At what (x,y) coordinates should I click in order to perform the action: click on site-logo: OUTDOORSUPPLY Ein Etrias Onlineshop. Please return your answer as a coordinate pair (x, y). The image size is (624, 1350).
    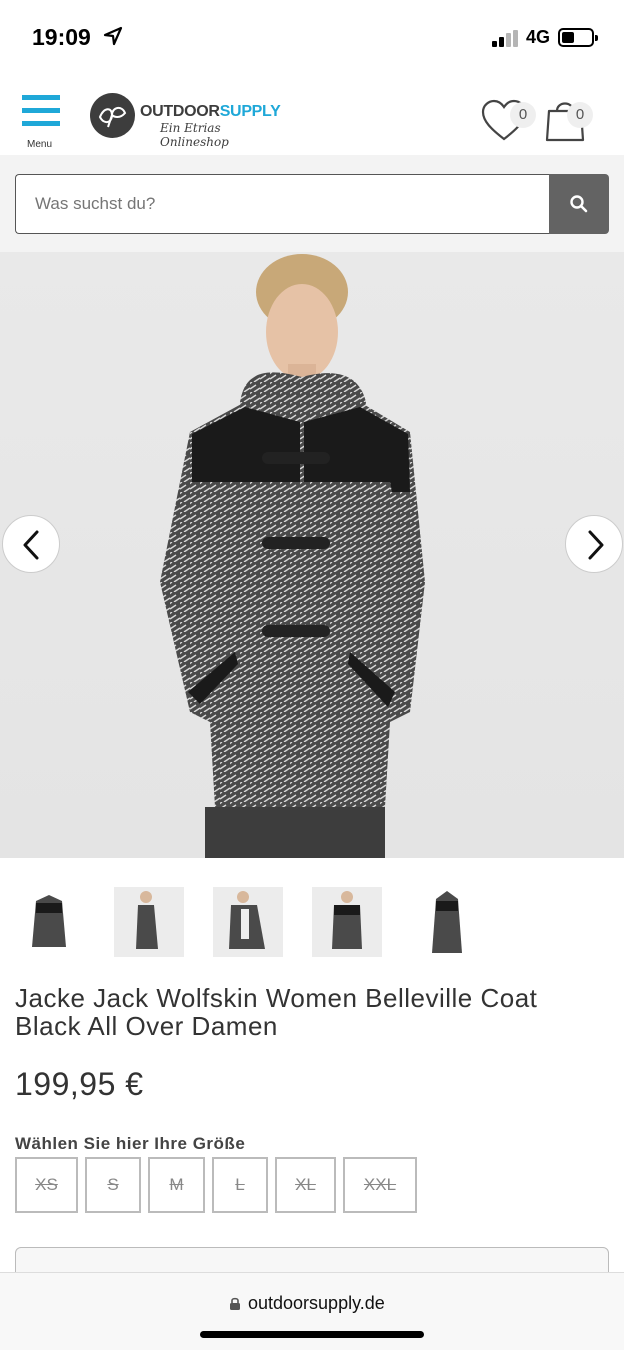
    Looking at the image, I should click on (190, 121).